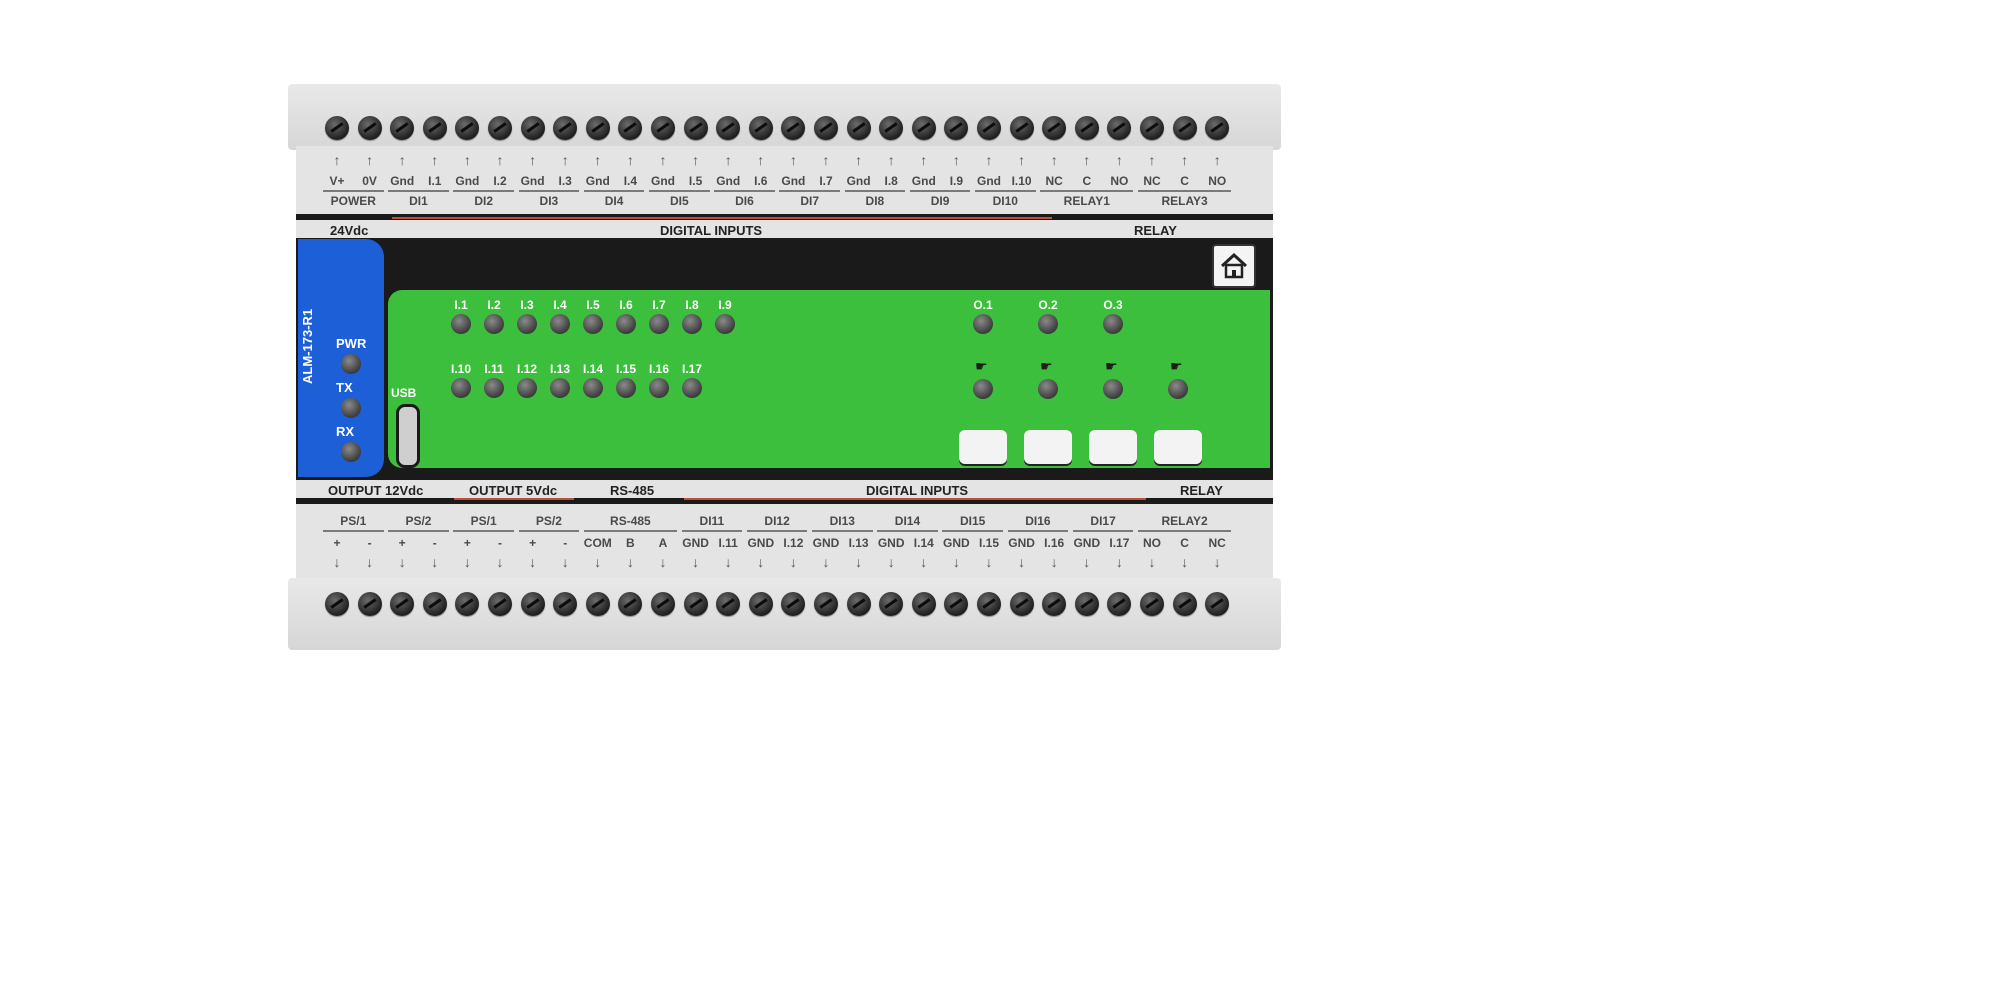 Image resolution: width=2000 pixels, height=1000 pixels. What do you see at coordinates (1103, 521) in the screenshot?
I see `group-label: DI17` at bounding box center [1103, 521].